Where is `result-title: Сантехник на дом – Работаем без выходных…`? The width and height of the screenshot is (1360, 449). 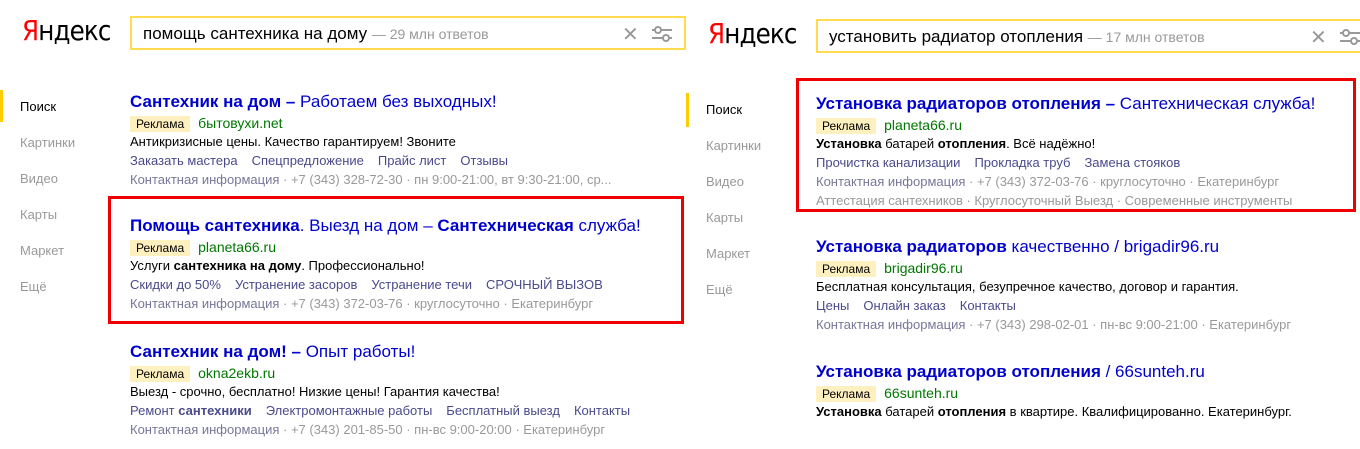
result-title: Сантехник на дом – Работаем без выходных… is located at coordinates (371, 102).